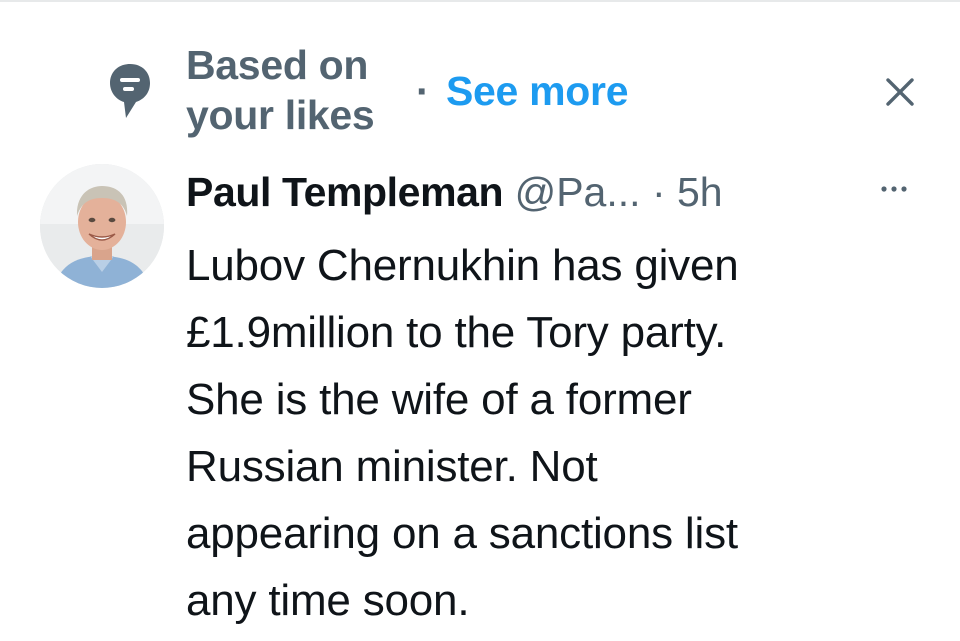  What do you see at coordinates (462, 533) in the screenshot?
I see `tweet-text-line: appearing on a sanctions list` at bounding box center [462, 533].